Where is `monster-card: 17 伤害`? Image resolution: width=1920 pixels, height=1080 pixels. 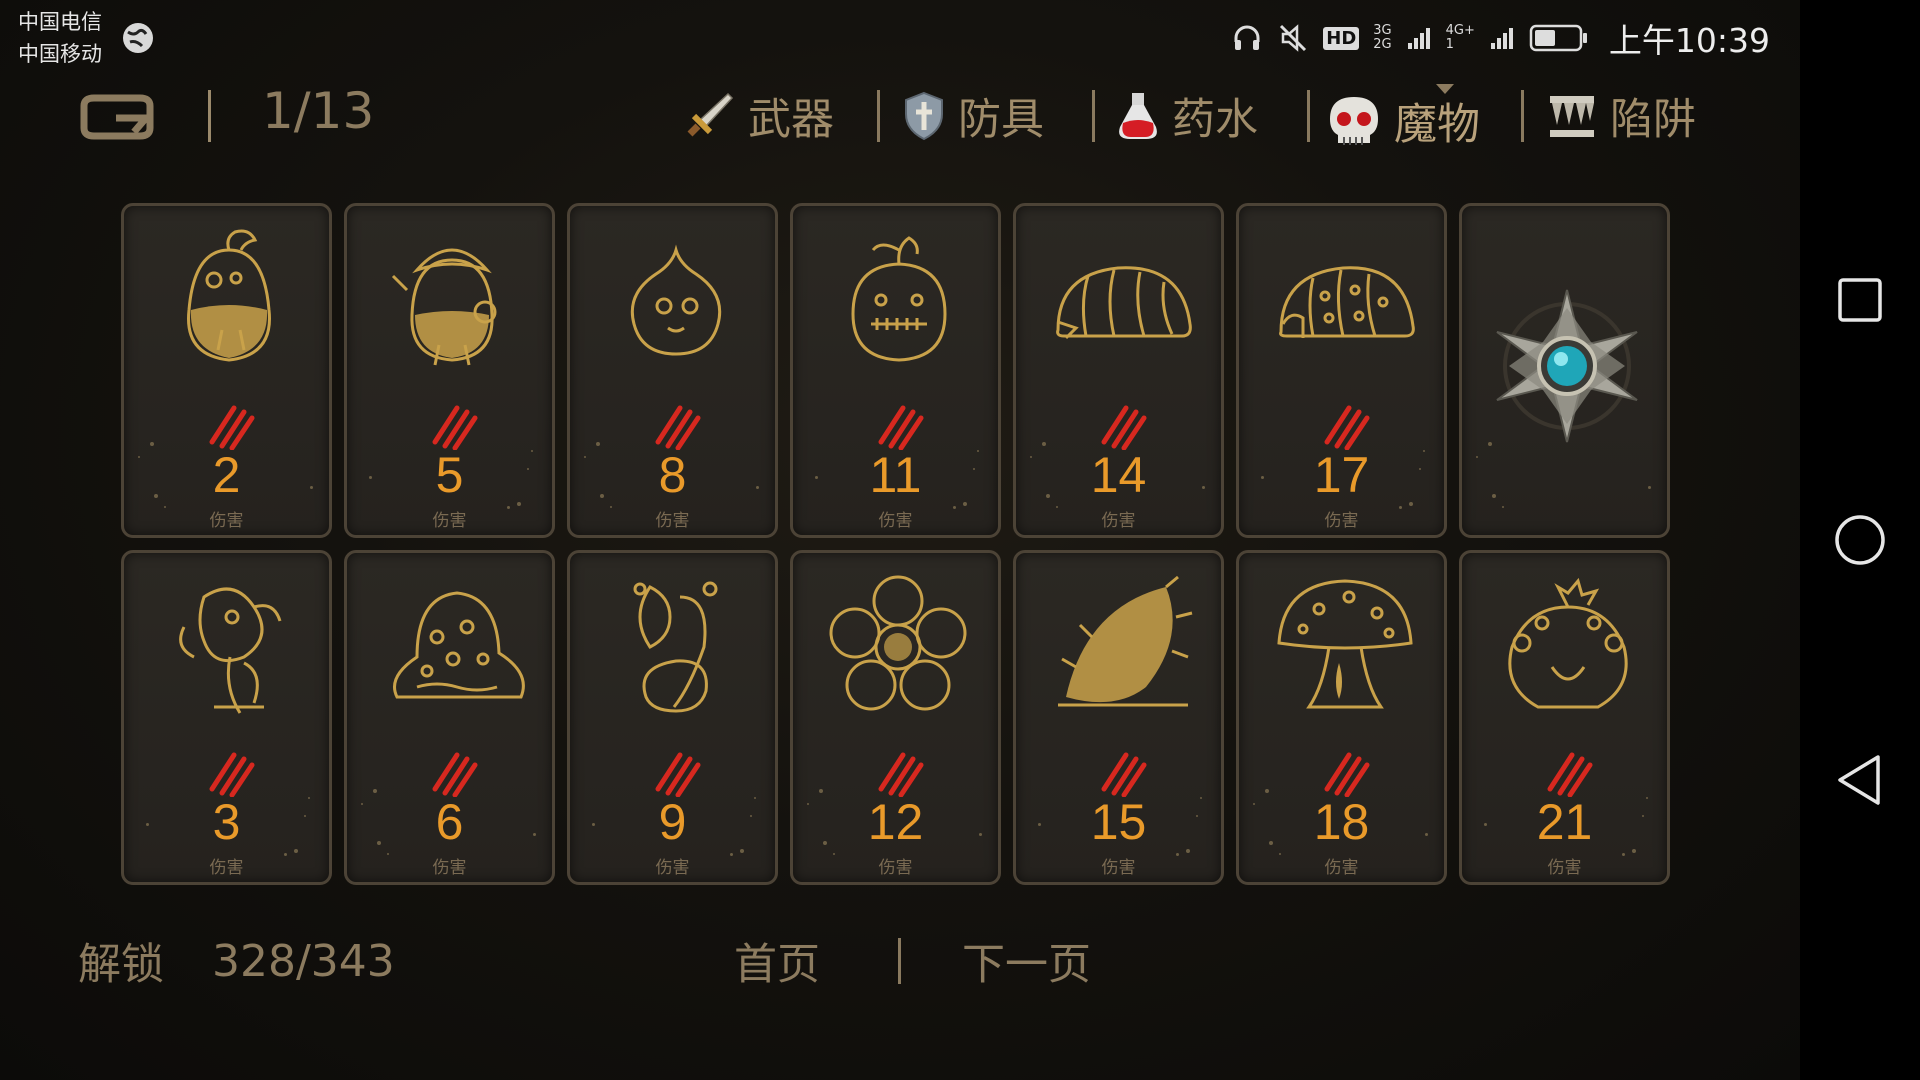 monster-card: 17 伤害 is located at coordinates (1341, 370).